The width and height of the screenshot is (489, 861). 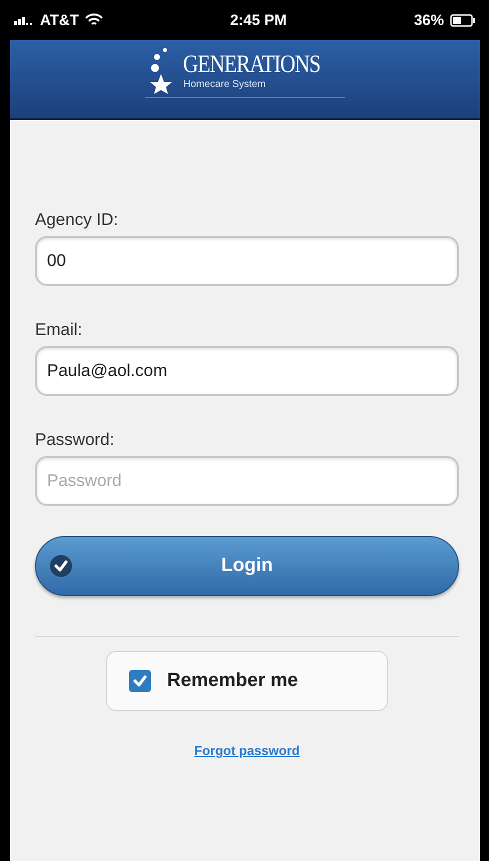 I want to click on input-field: Paula@aol.com, so click(x=247, y=371).